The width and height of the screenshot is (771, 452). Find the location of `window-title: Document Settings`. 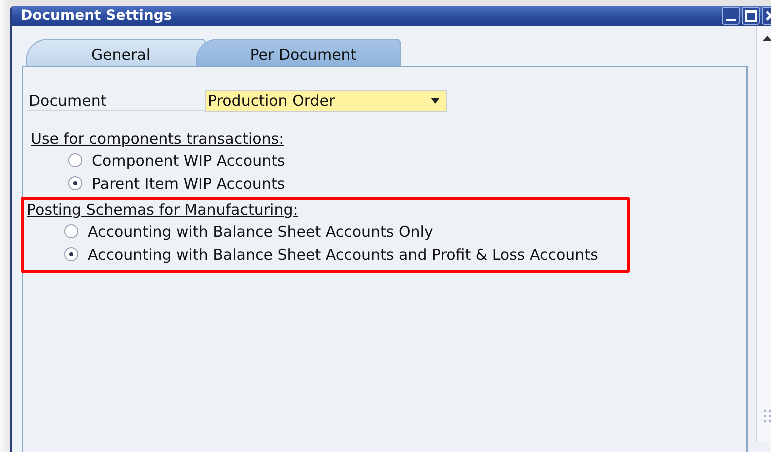

window-title: Document Settings is located at coordinates (96, 16).